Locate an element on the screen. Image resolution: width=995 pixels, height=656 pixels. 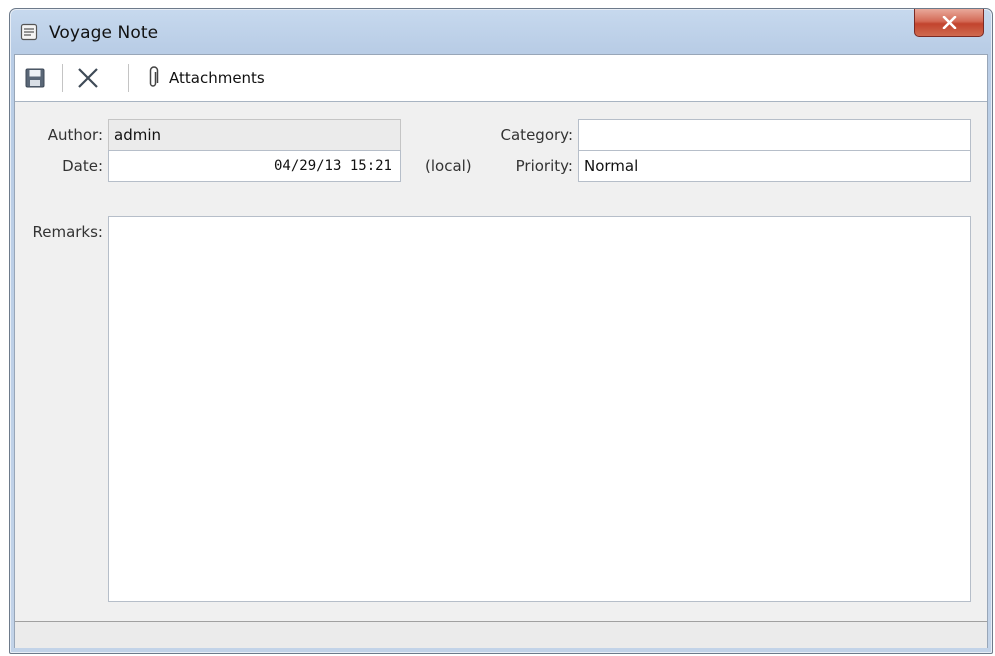
title-bar: Voyage Note is located at coordinates (501, 31).